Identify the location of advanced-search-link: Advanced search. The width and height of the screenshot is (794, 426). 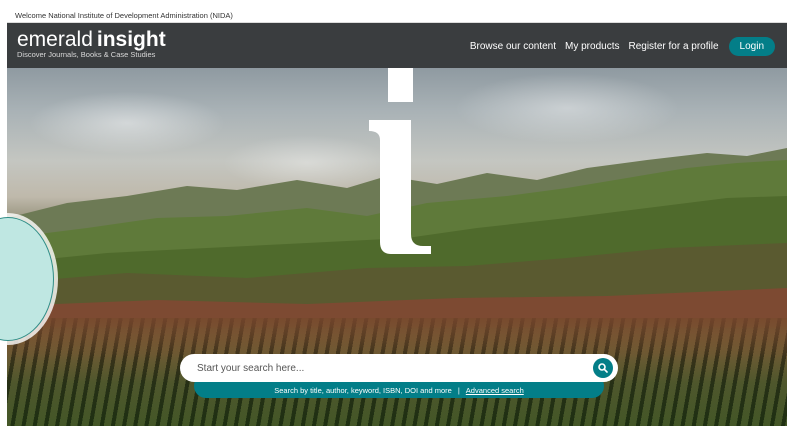
(495, 390).